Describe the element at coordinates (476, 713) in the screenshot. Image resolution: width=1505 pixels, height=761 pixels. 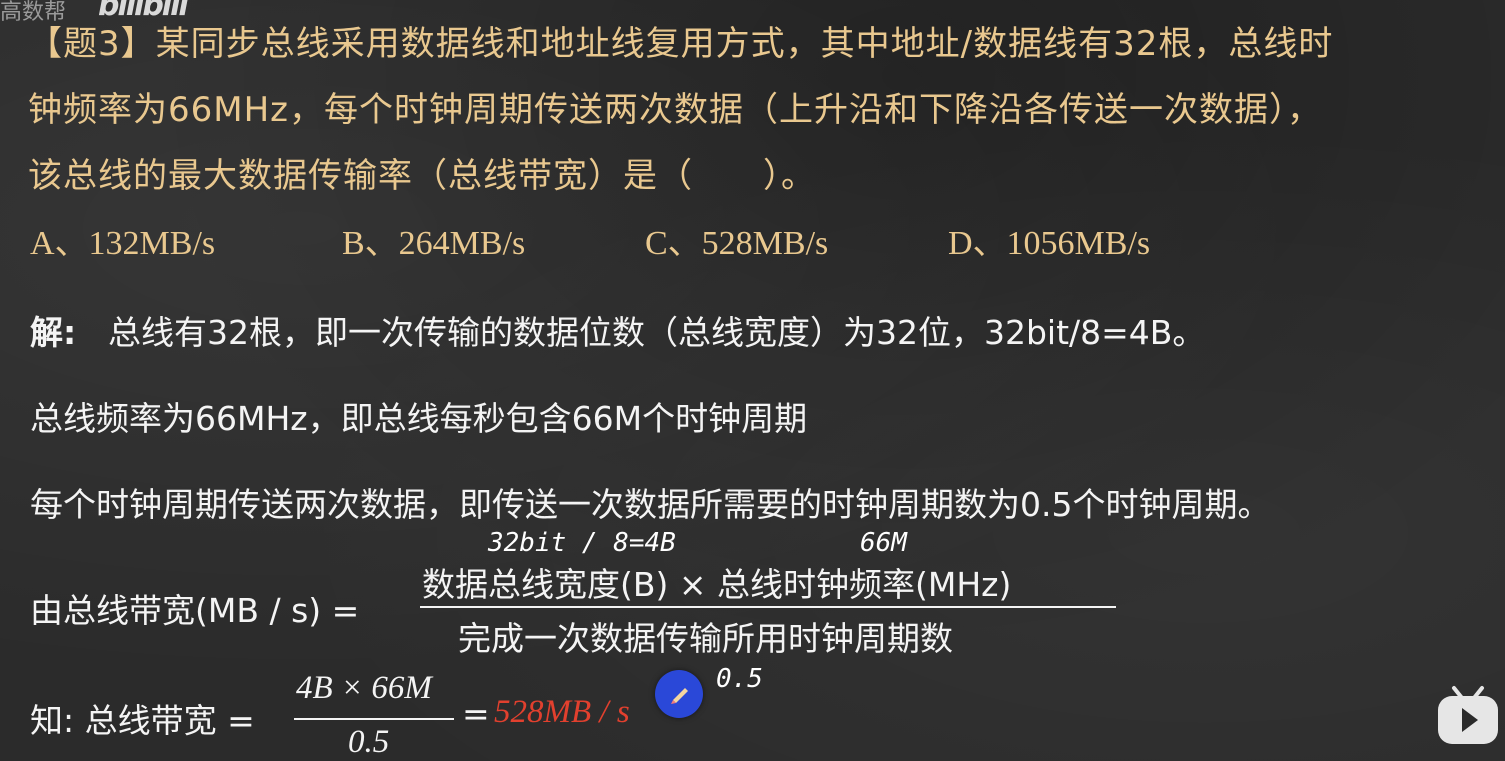
I see `result-equals: =` at that location.